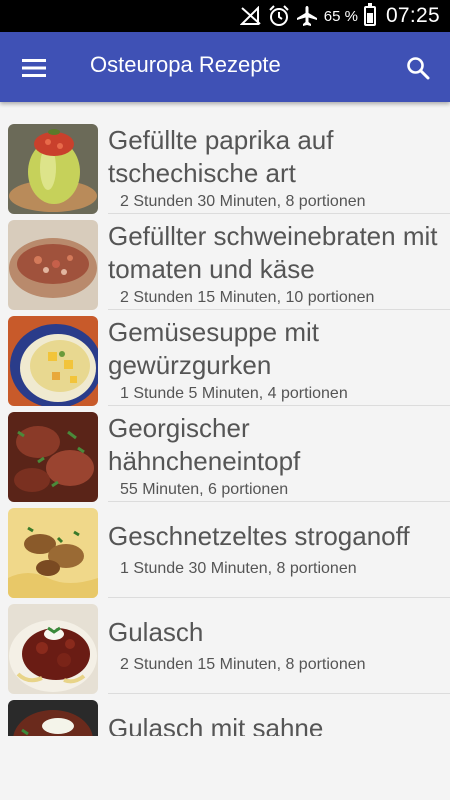 This screenshot has width=450, height=800. I want to click on airplane-mode-icon, so click(307, 16).